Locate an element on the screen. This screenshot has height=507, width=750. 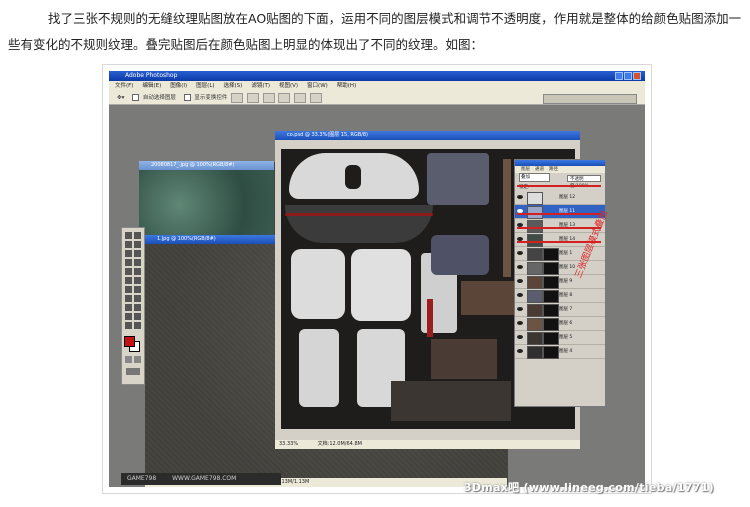
menu-edit: 编辑(E) is located at coordinates (151, 86).